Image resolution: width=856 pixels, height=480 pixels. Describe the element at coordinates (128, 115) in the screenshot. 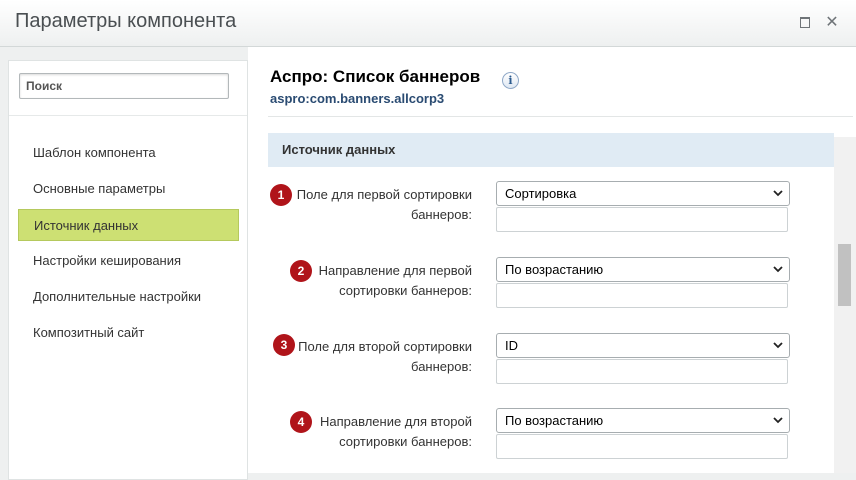

I see `sidebar-divider` at that location.